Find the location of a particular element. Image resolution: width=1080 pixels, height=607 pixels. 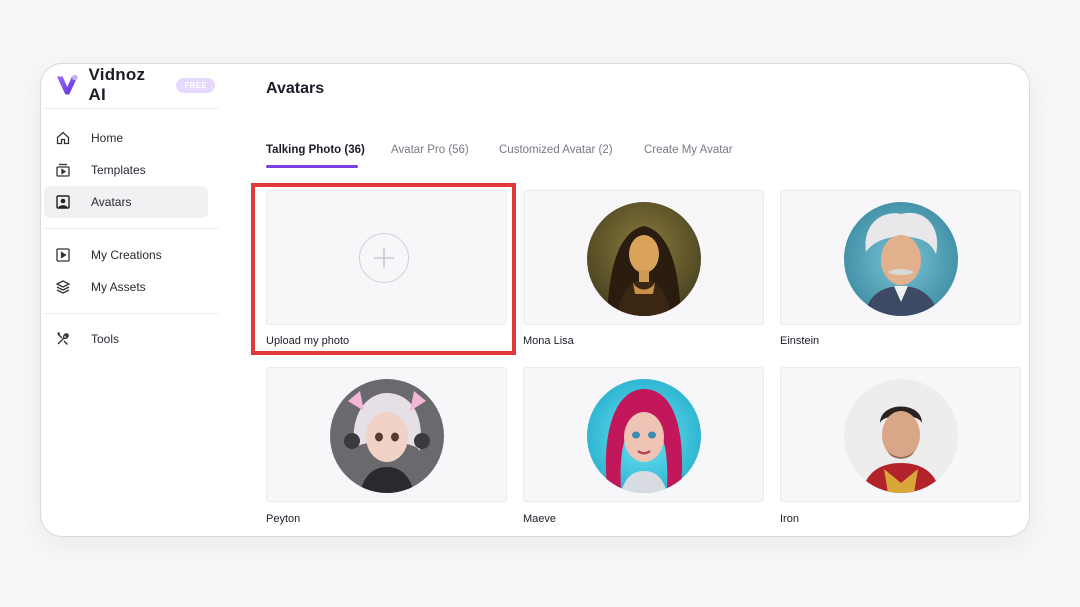

vidnoz-logo-icon is located at coordinates (67, 84).